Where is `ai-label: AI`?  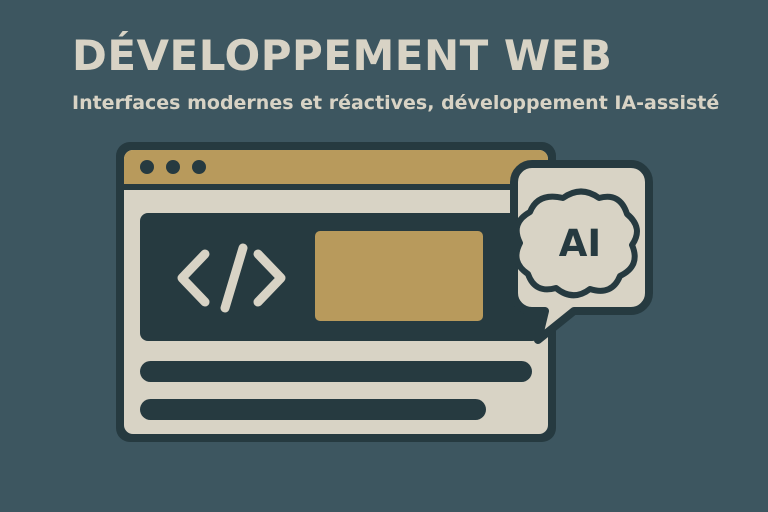 ai-label: AI is located at coordinates (580, 243).